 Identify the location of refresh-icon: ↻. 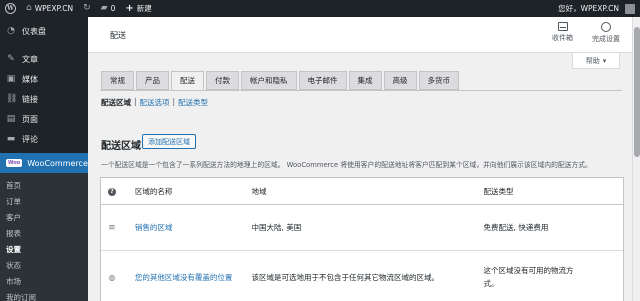
(87, 8).